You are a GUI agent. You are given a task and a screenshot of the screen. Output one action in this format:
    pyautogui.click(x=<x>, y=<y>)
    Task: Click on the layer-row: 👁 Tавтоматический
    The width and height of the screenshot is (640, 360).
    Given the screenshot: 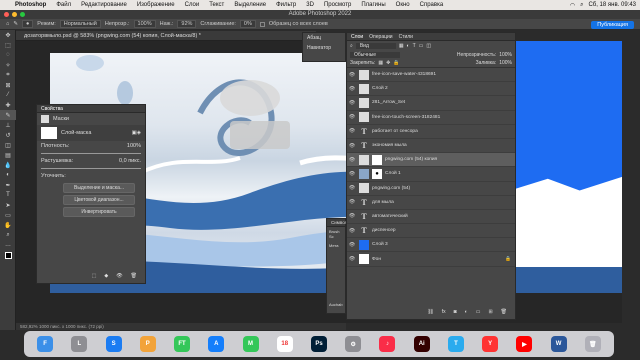 What is the action you would take?
    pyautogui.click(x=431, y=217)
    